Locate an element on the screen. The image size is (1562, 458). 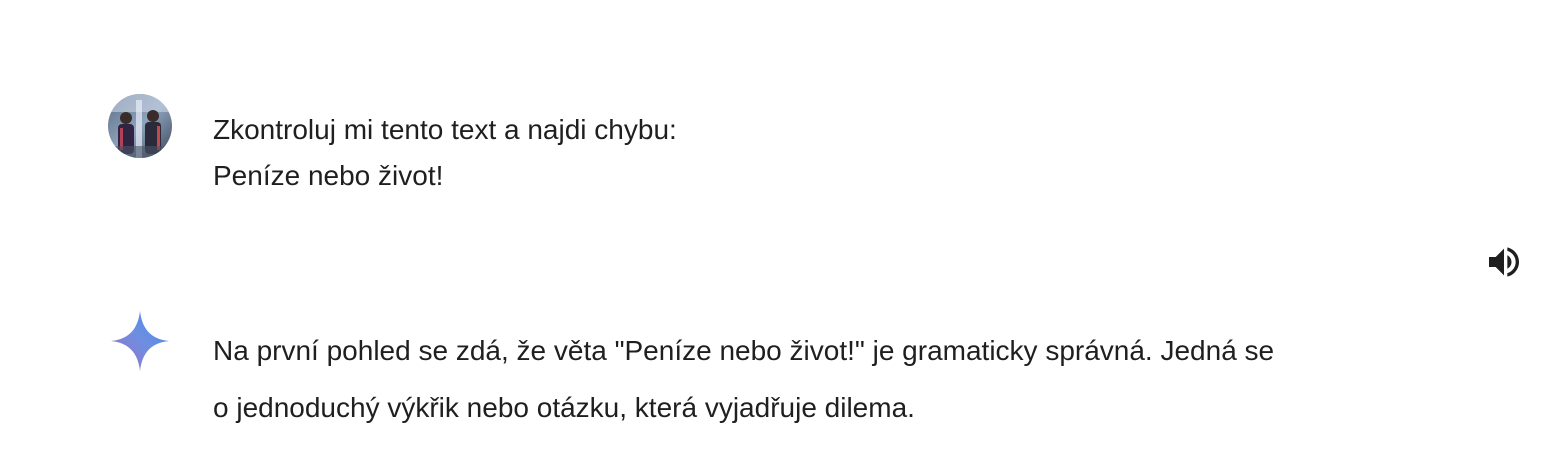
user-message-line: Zkontroluj mi tento text a najdi chybu: is located at coordinates (445, 129).